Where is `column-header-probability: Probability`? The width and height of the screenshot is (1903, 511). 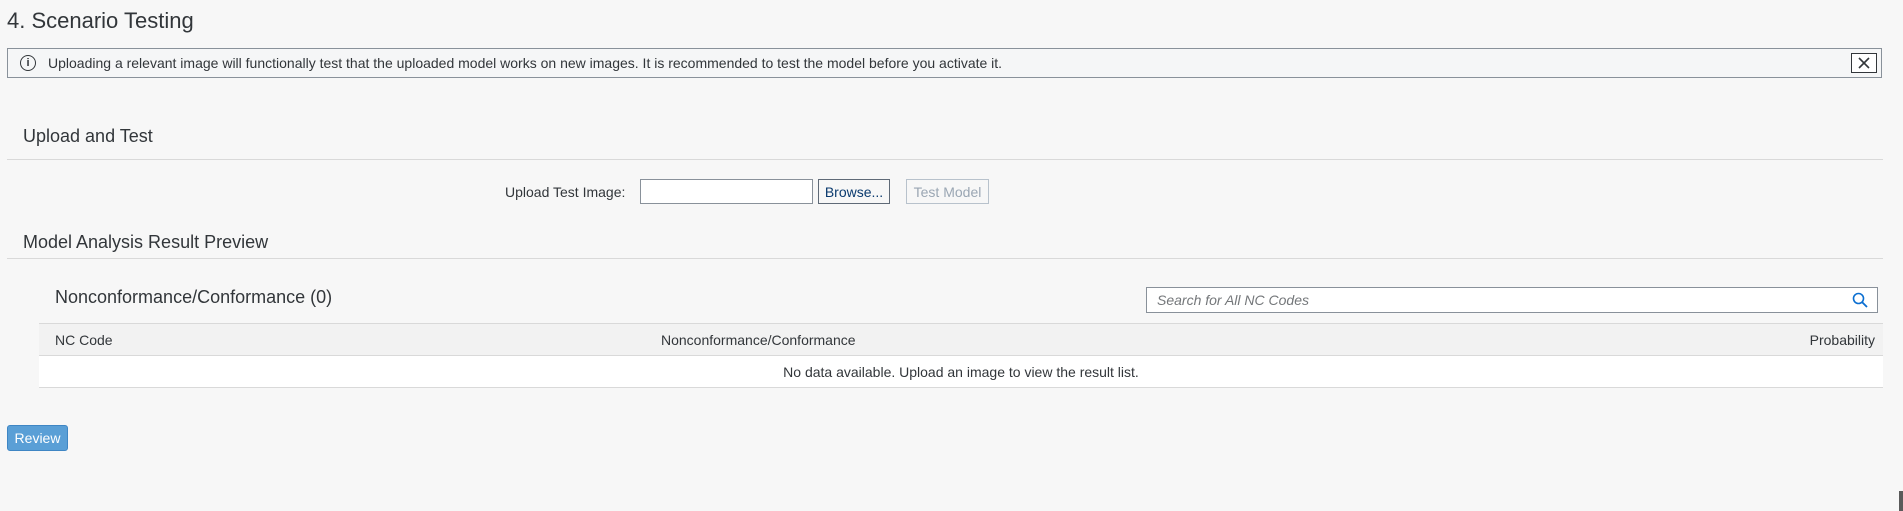
column-header-probability: Probability is located at coordinates (1842, 340).